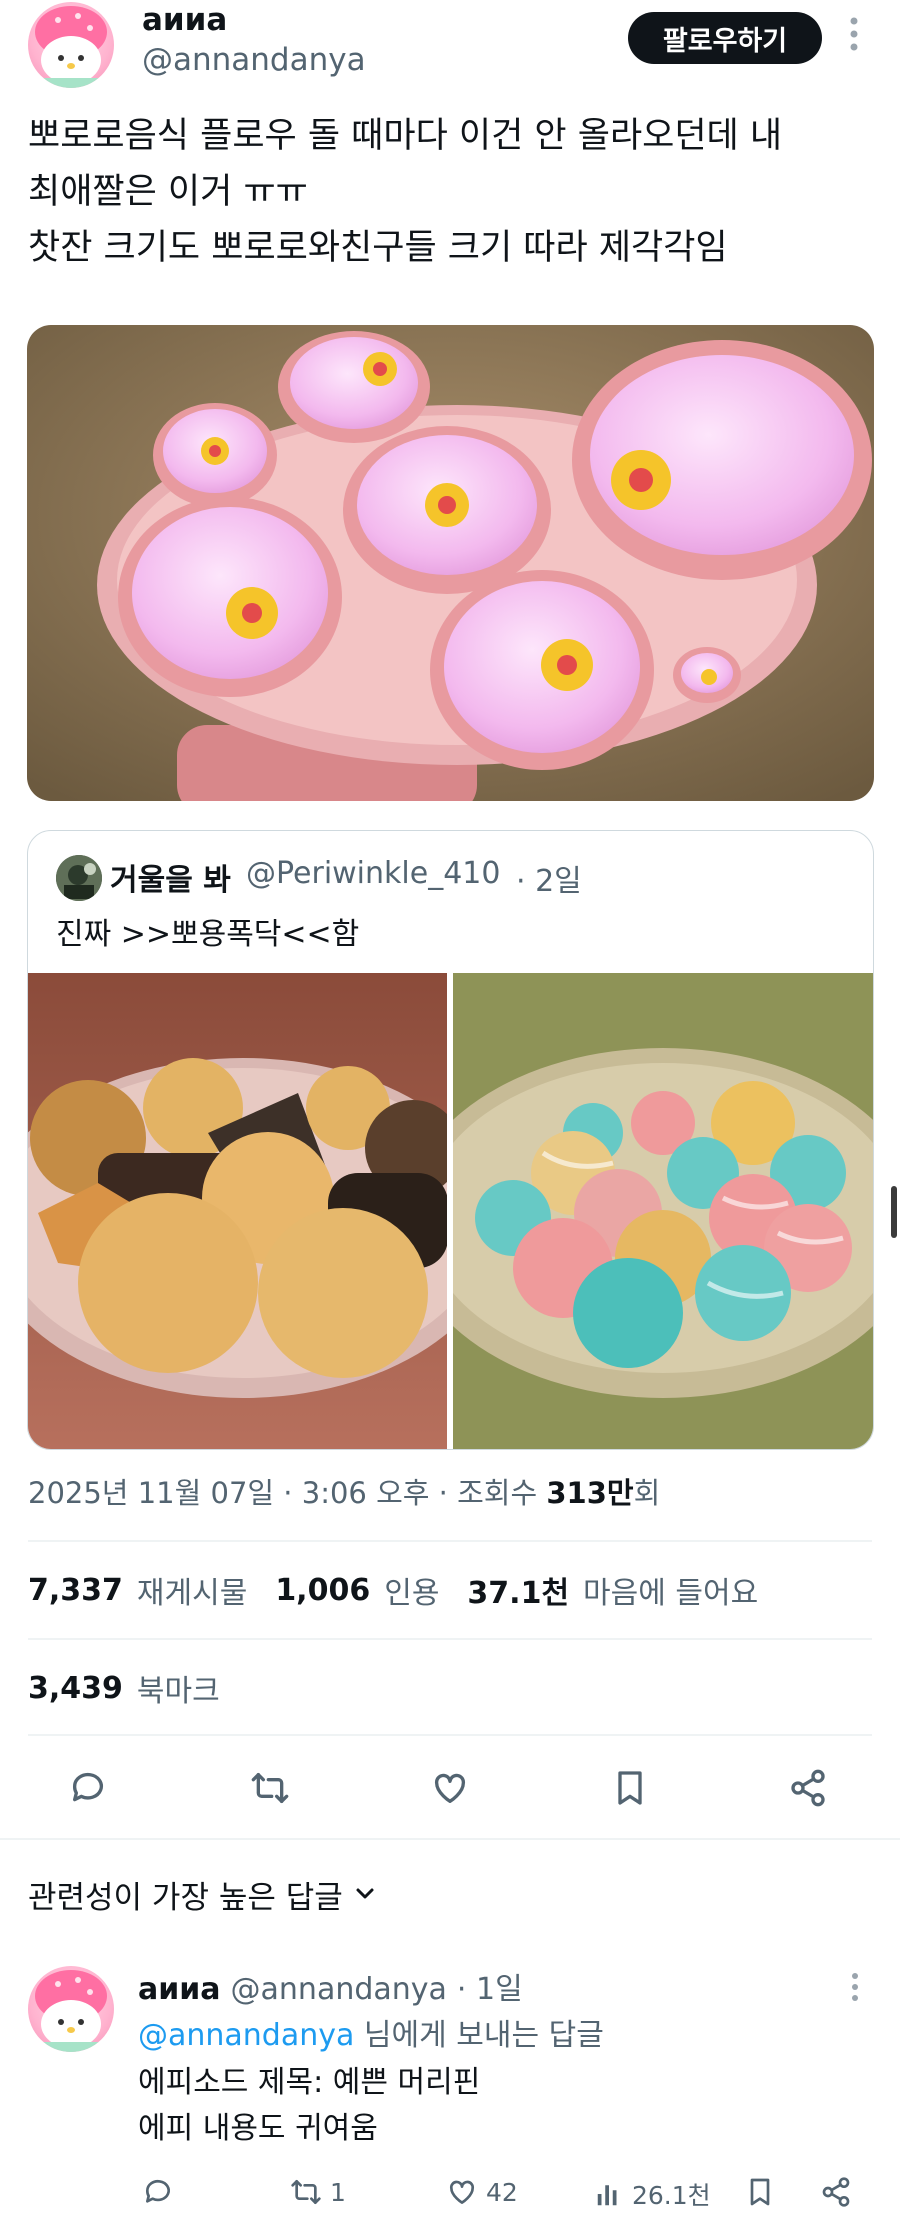 Image resolution: width=900 pixels, height=2219 pixels. I want to click on quote-image-cookies, so click(238, 1211).